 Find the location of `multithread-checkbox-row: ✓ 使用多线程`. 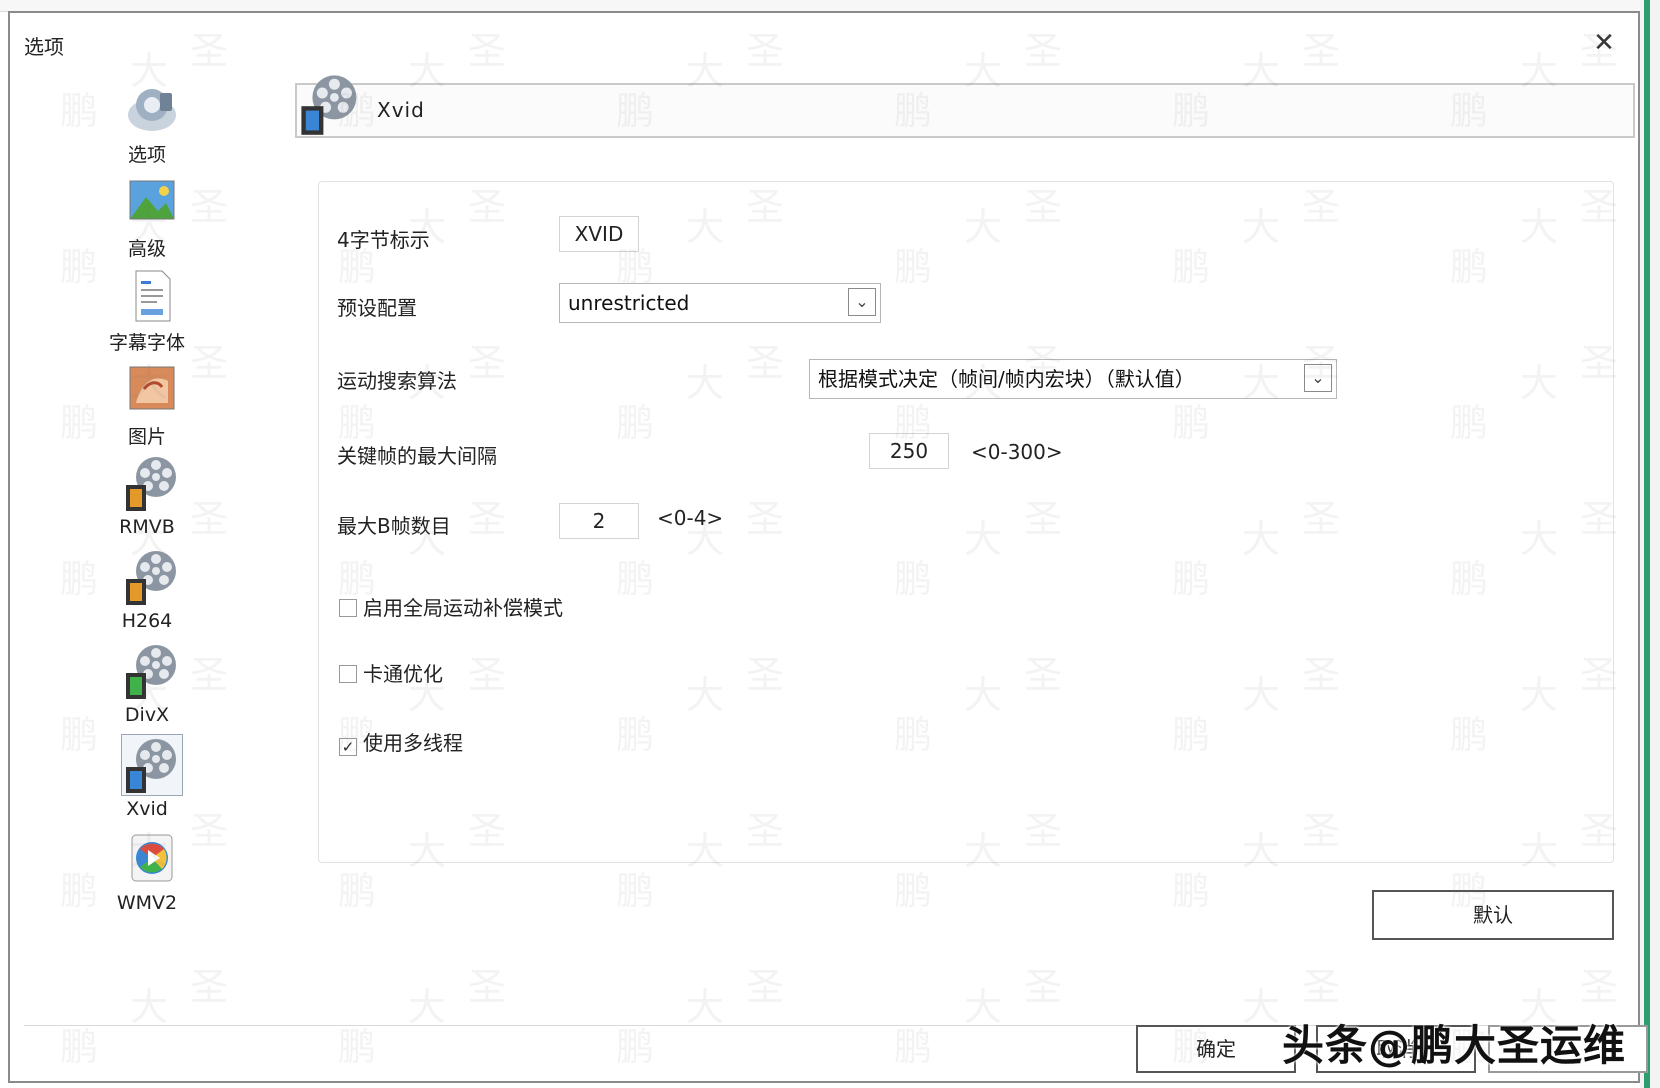

multithread-checkbox-row: ✓ 使用多线程 is located at coordinates (401, 741).